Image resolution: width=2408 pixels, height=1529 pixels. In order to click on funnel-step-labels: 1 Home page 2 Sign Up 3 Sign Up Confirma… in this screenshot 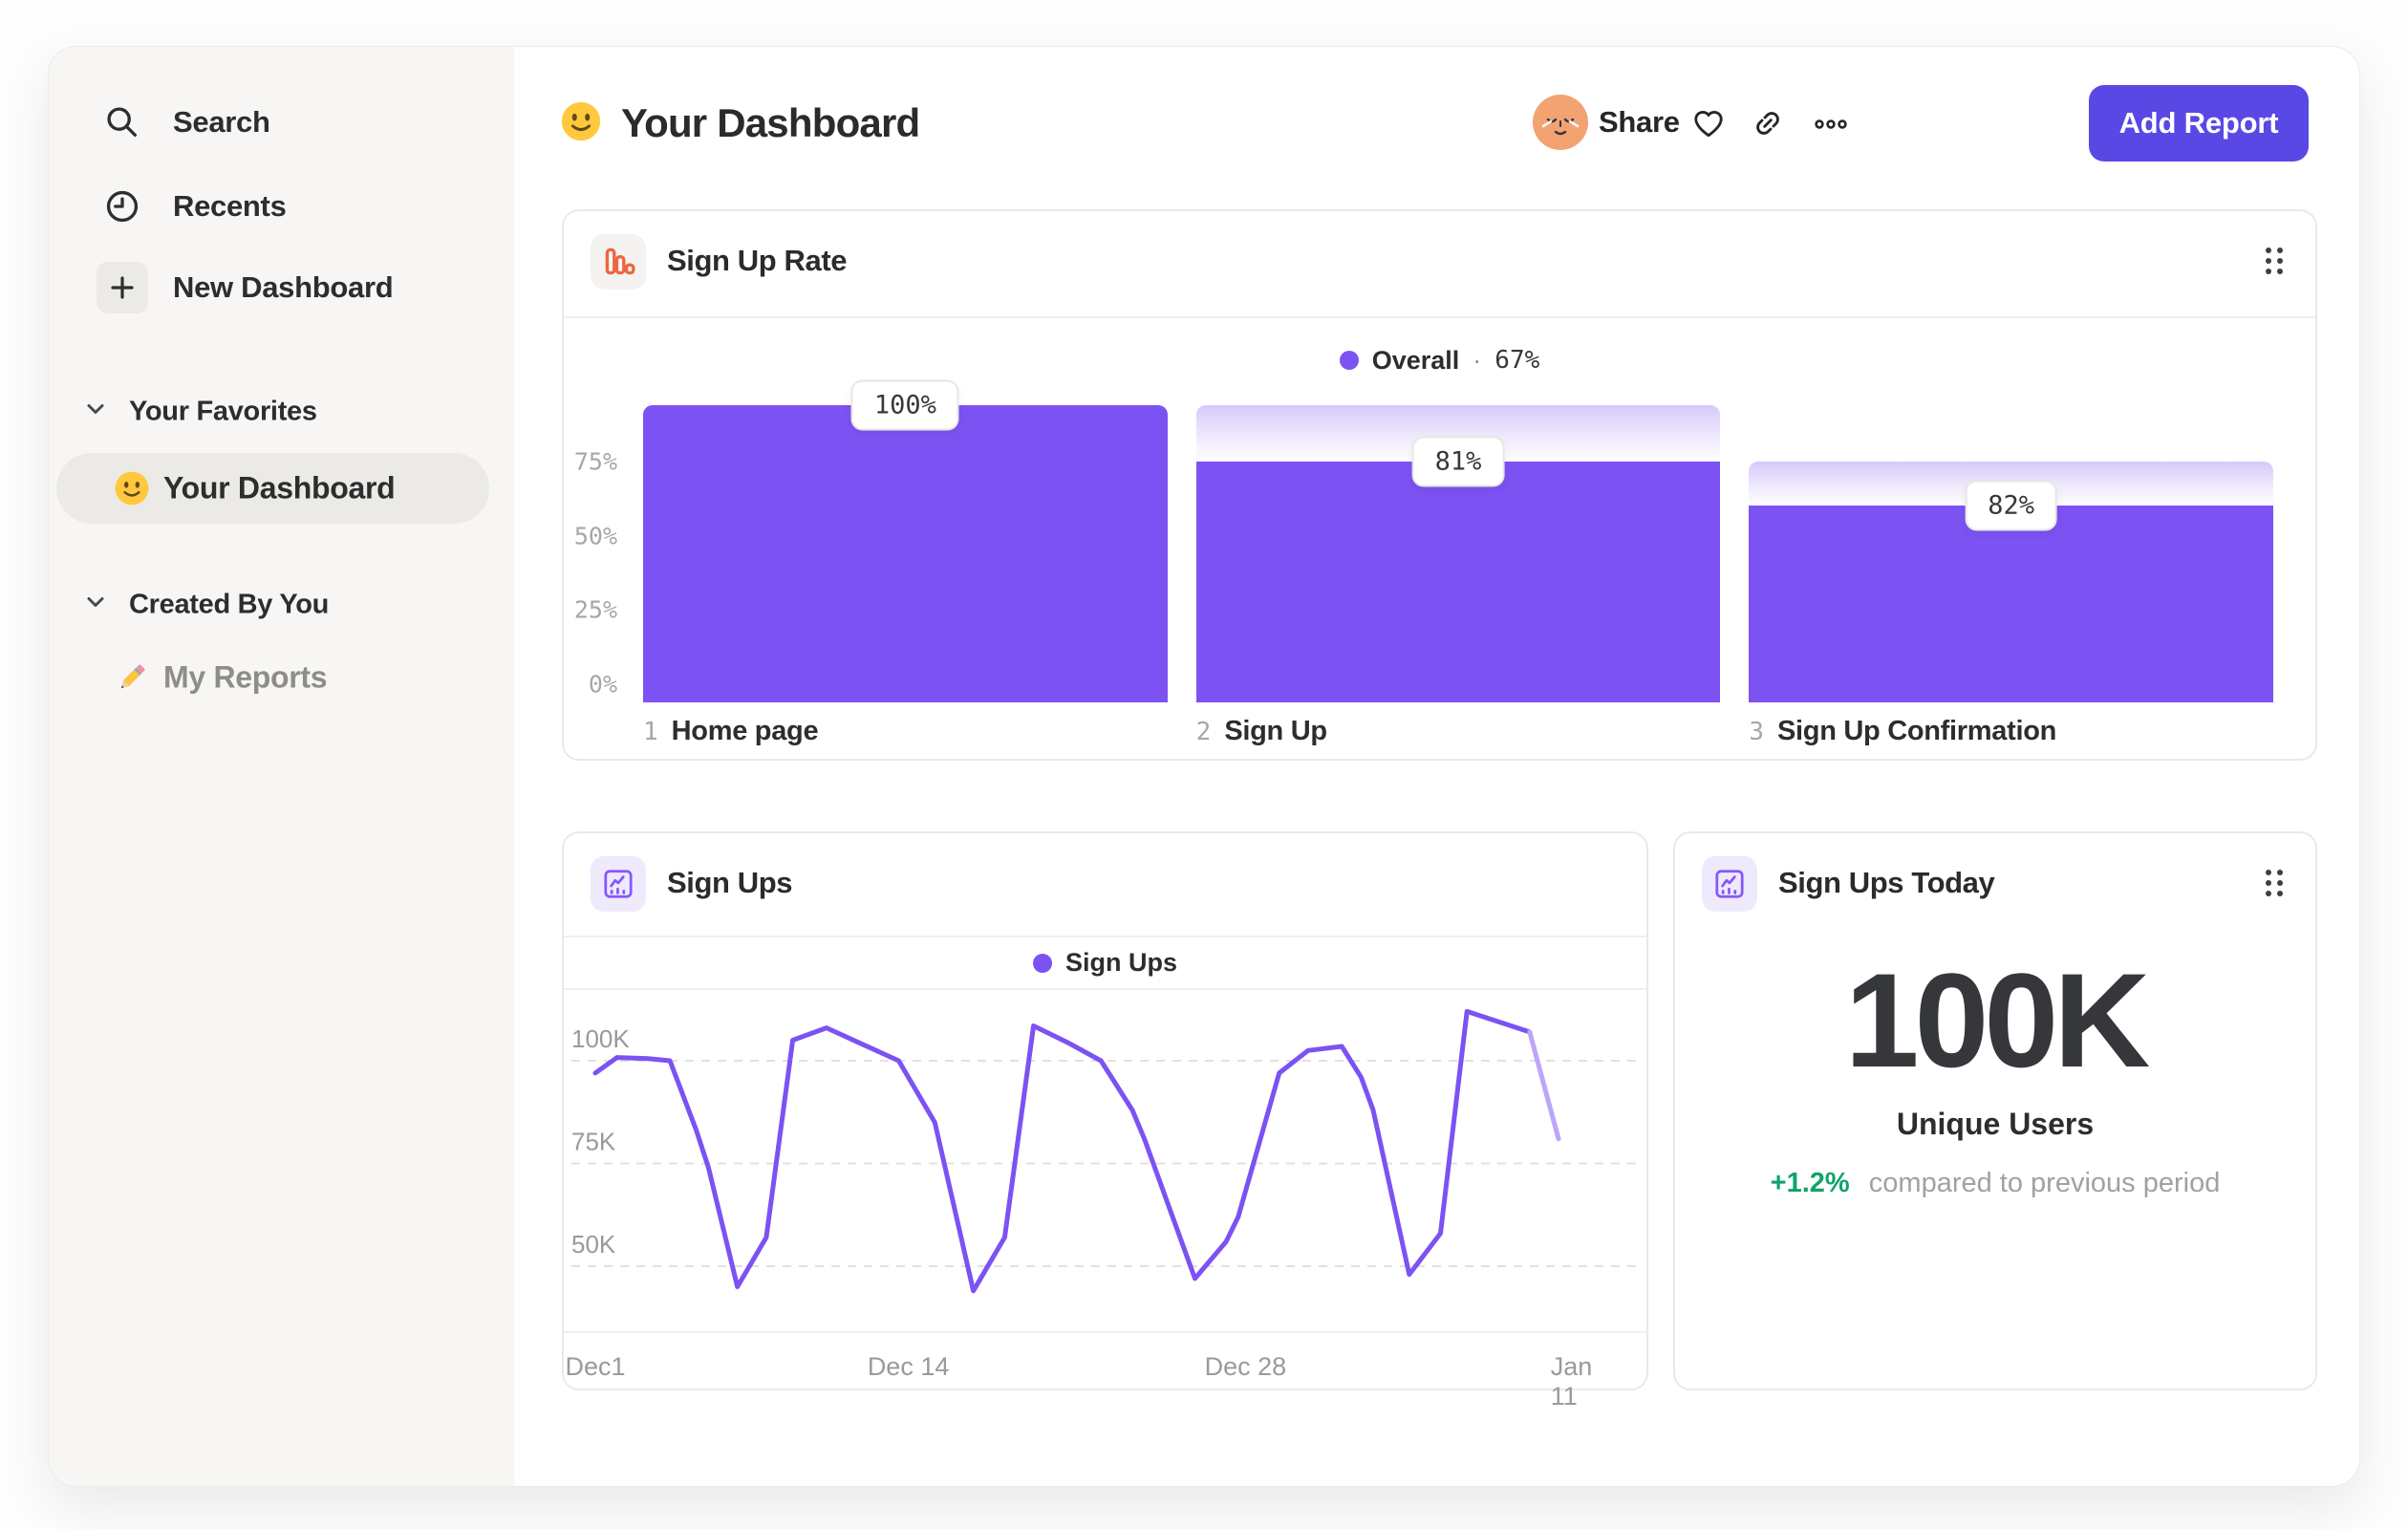, I will do `click(1458, 731)`.